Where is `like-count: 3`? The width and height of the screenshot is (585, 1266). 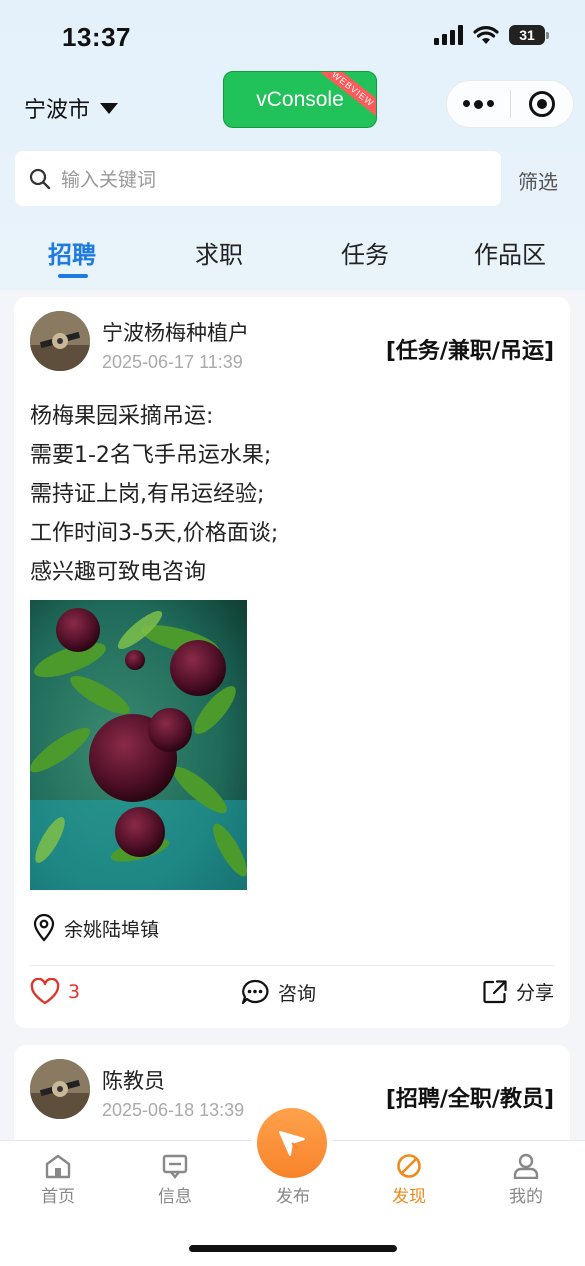 like-count: 3 is located at coordinates (74, 991).